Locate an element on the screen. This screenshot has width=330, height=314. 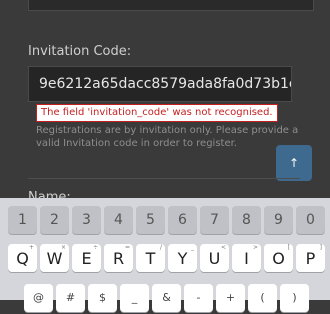
key-4: 4 is located at coordinates (118, 220).